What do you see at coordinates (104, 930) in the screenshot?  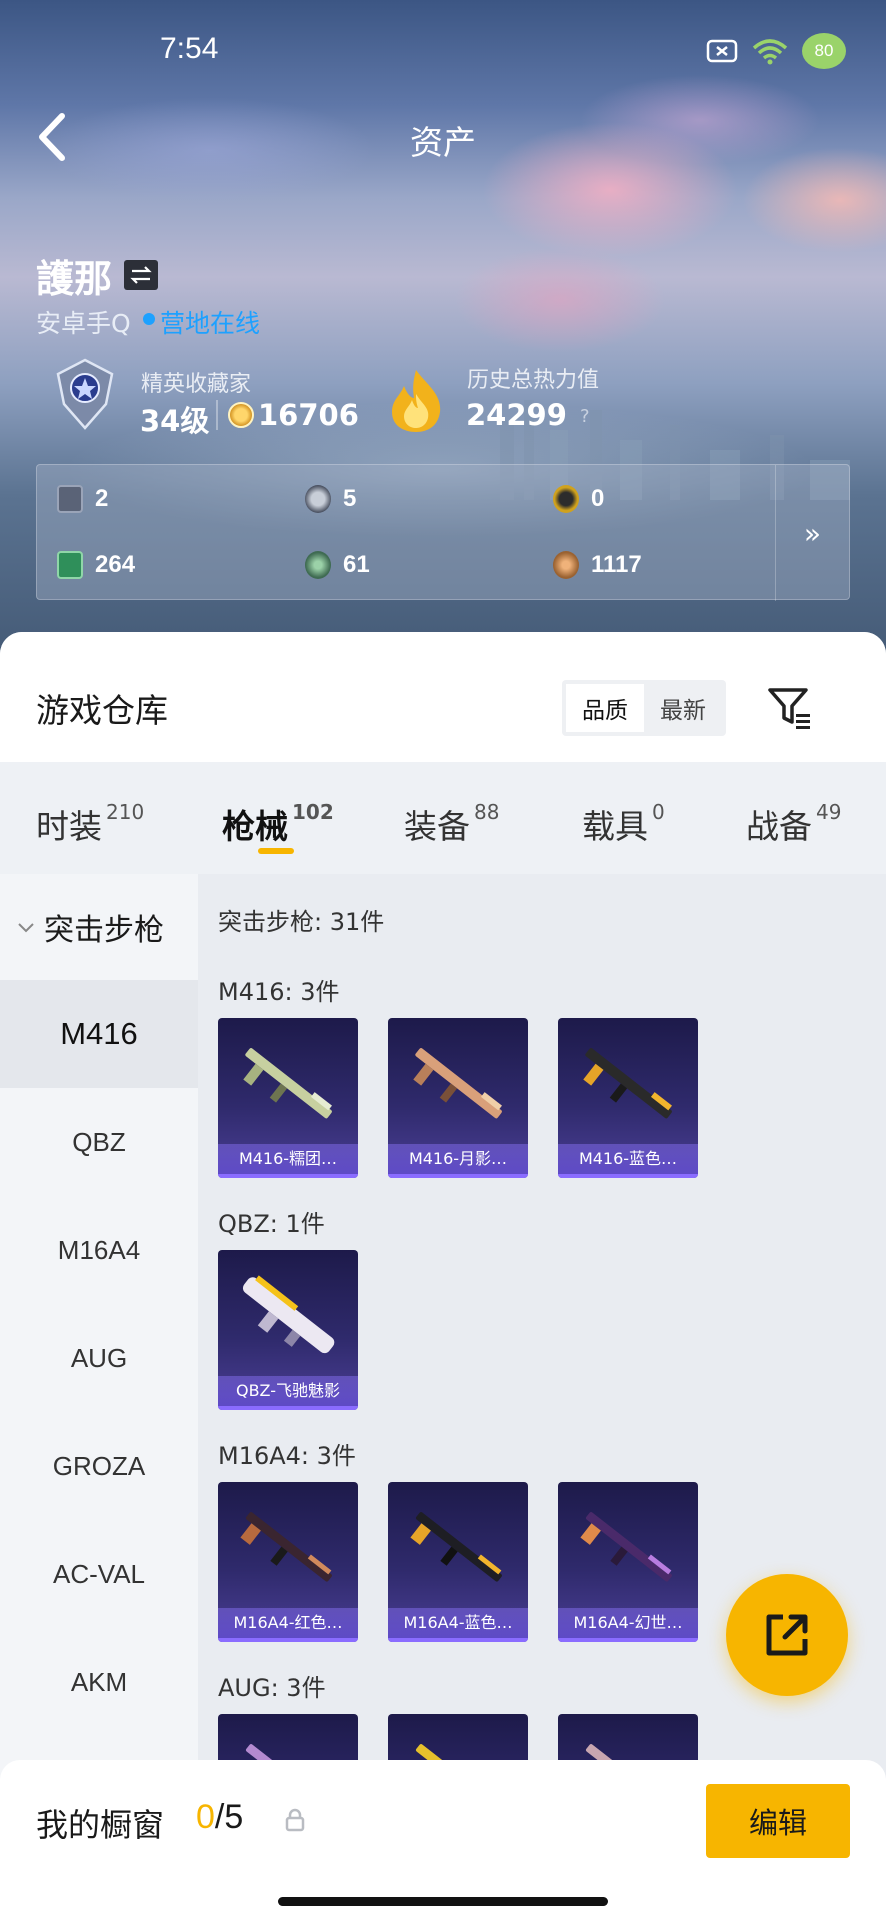 I see `sidebar-group-label: 突击步枪` at bounding box center [104, 930].